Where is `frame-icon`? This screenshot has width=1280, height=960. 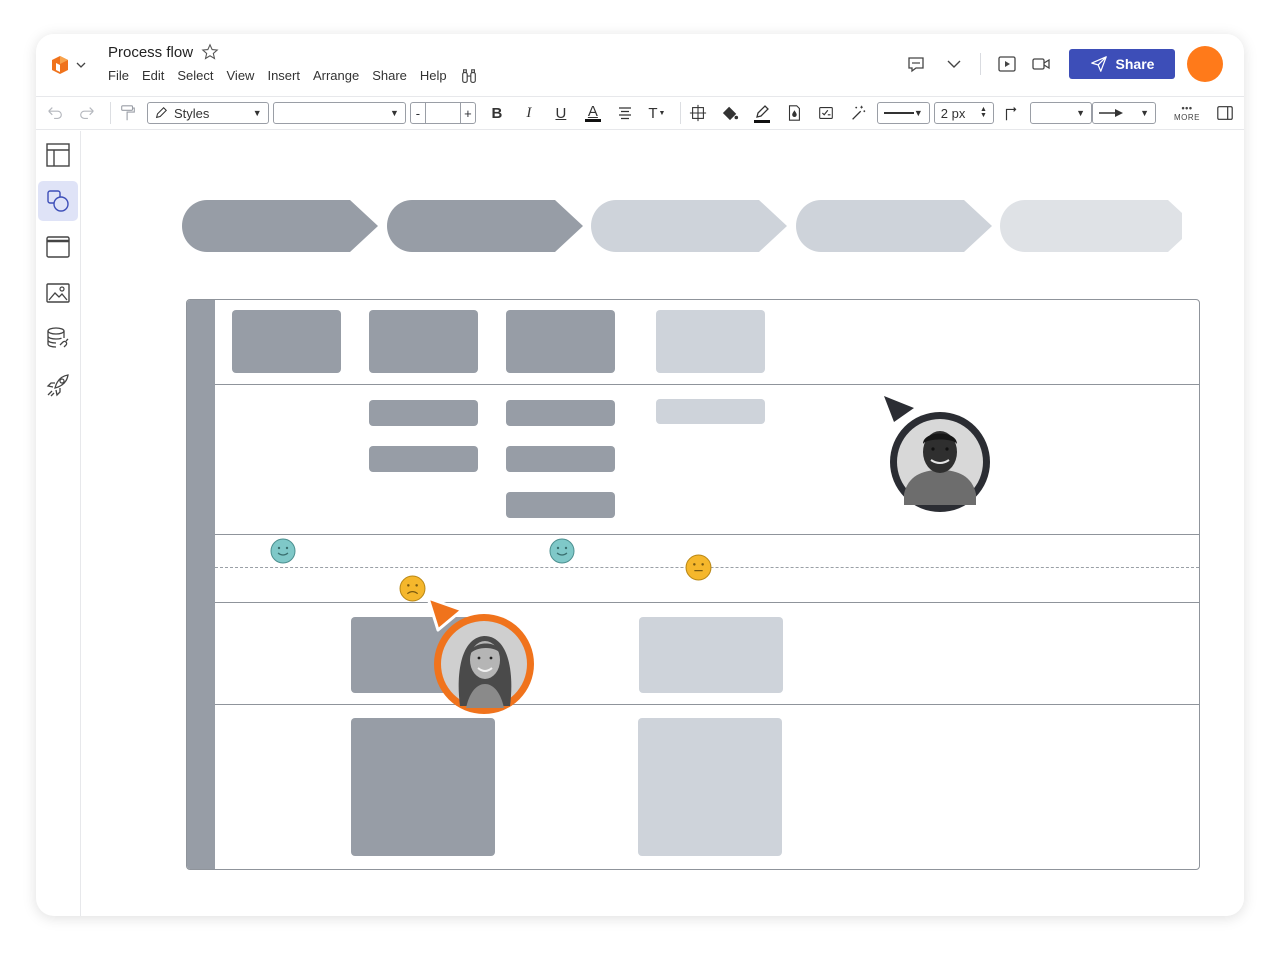
frame-icon is located at coordinates (58, 247).